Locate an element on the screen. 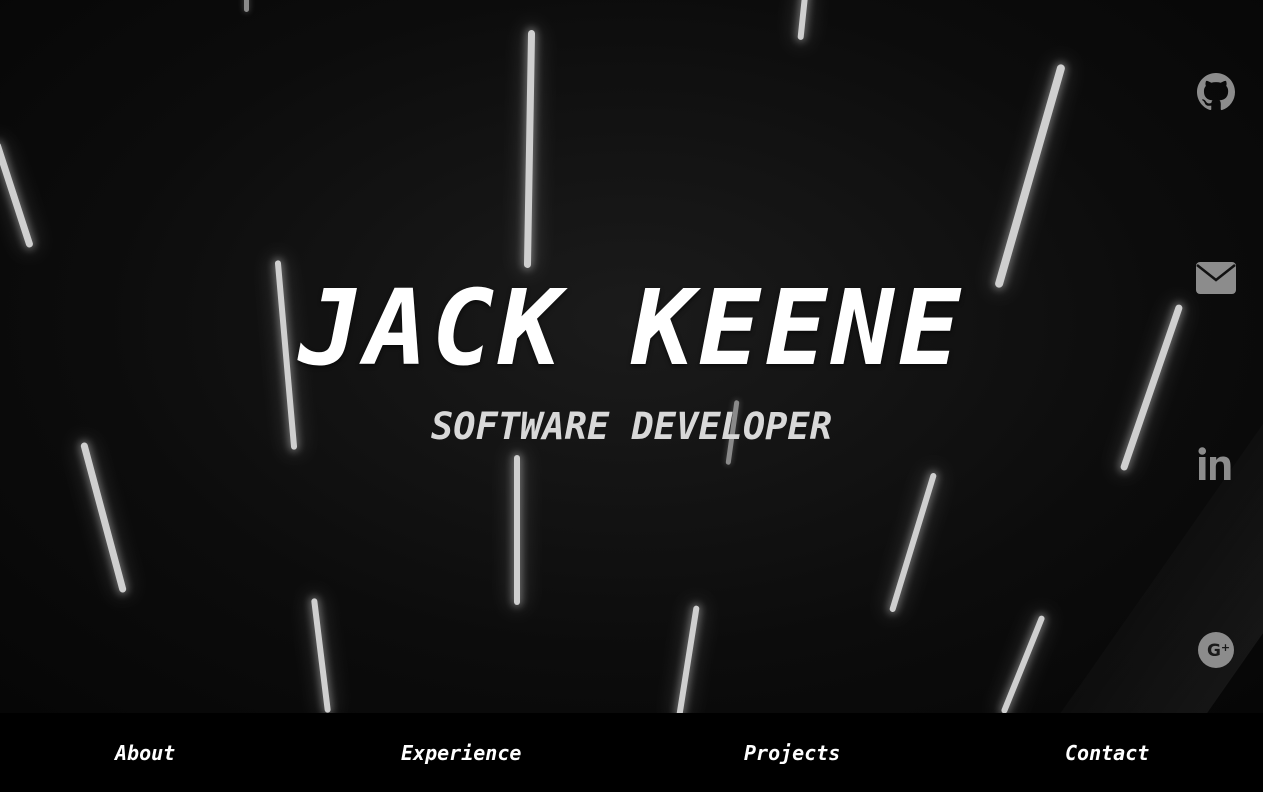 This screenshot has height=792, width=1263. github-link is located at coordinates (1216, 92).